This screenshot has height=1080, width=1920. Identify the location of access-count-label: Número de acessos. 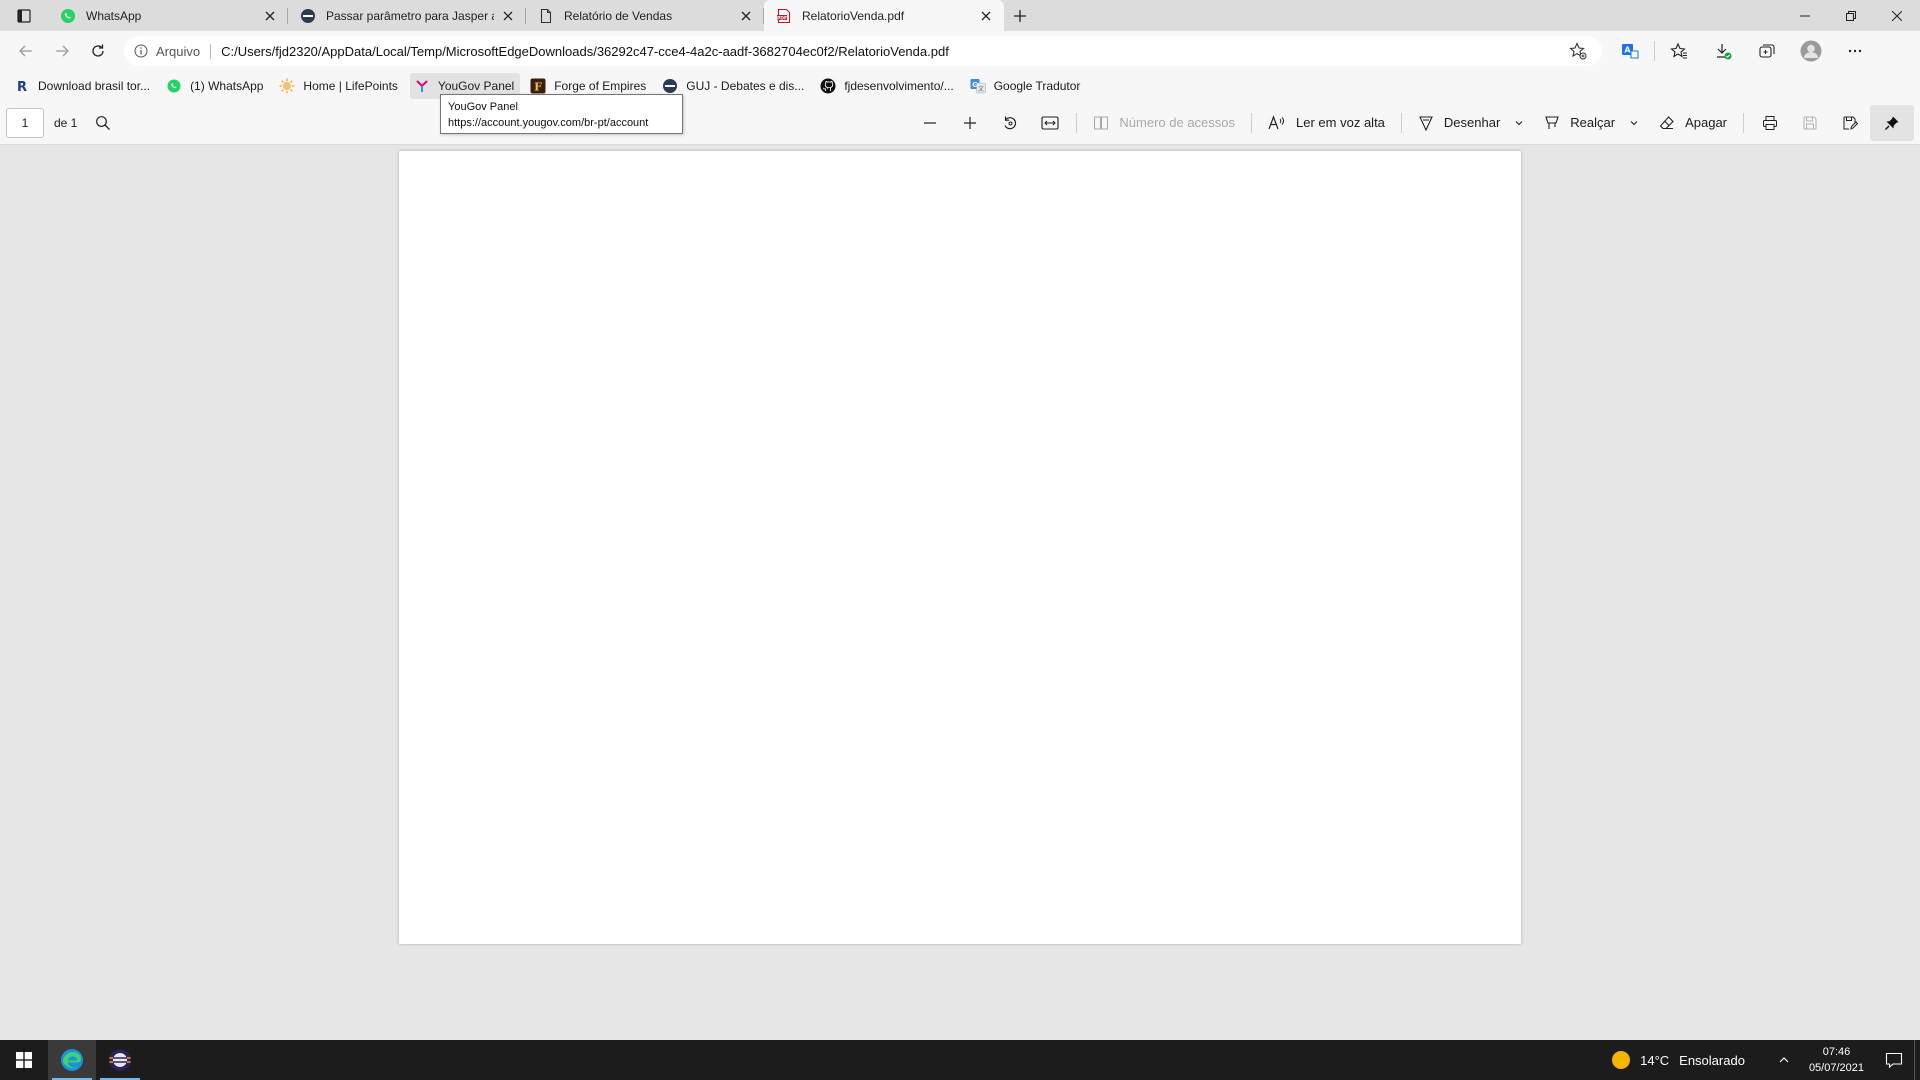
(1177, 122).